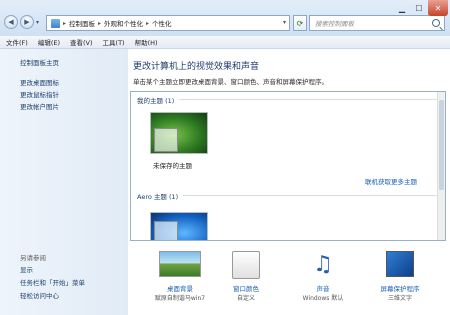 This screenshot has height=315, width=450. I want to click on breadcrumb-appearance: 外观和个性化, so click(123, 23).